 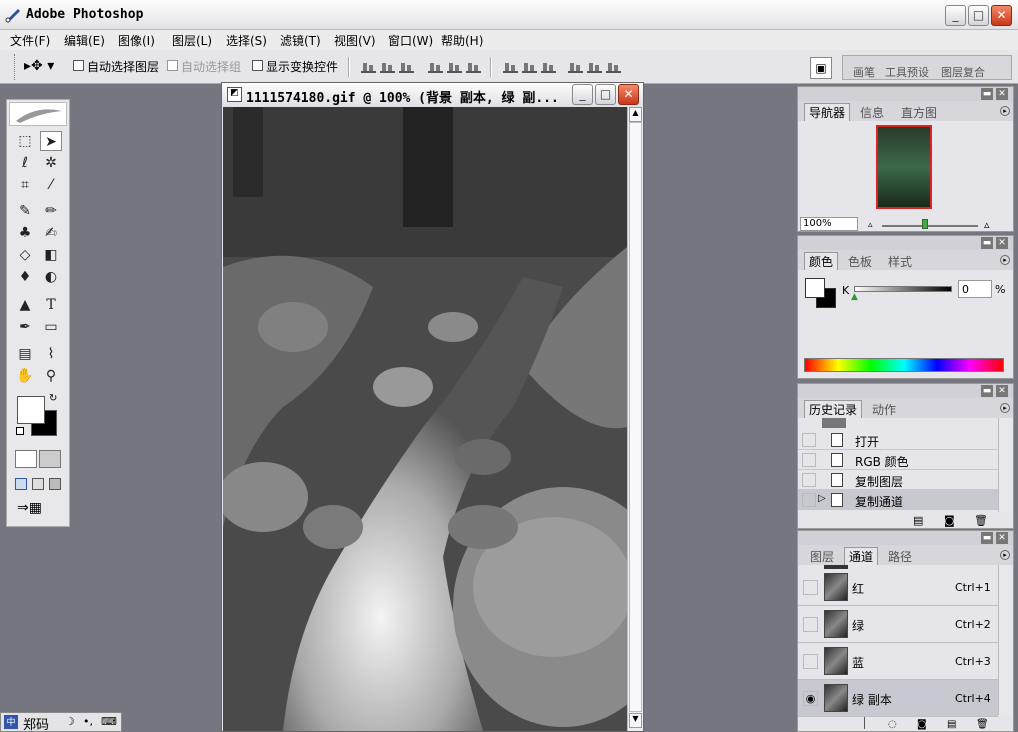 I want to click on menu-layer: 图层(L), so click(x=192, y=40).